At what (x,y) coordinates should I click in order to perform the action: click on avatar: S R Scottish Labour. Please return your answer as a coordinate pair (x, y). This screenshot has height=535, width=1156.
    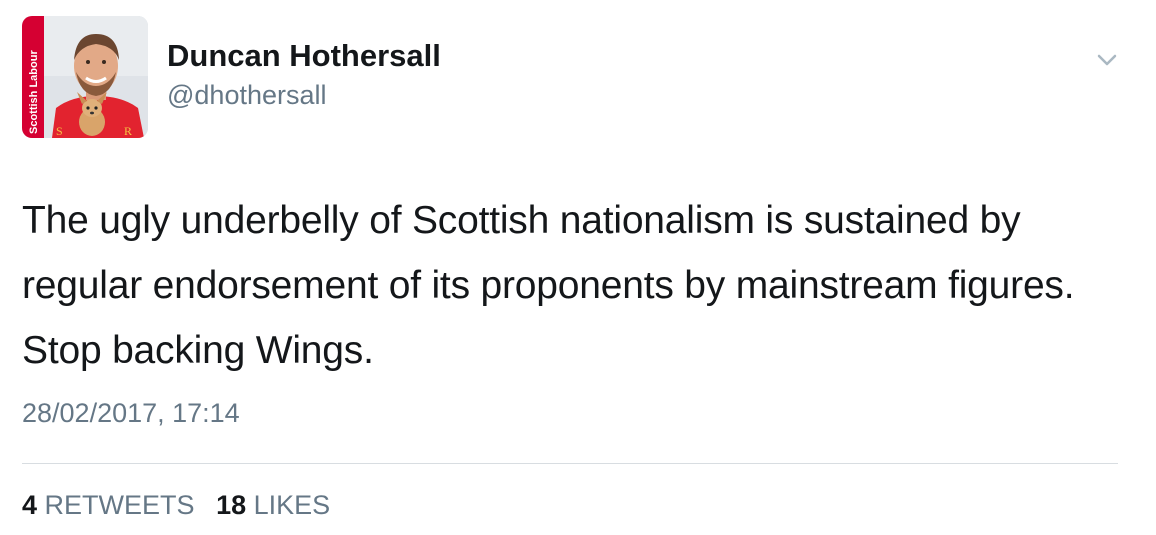
    Looking at the image, I should click on (85, 77).